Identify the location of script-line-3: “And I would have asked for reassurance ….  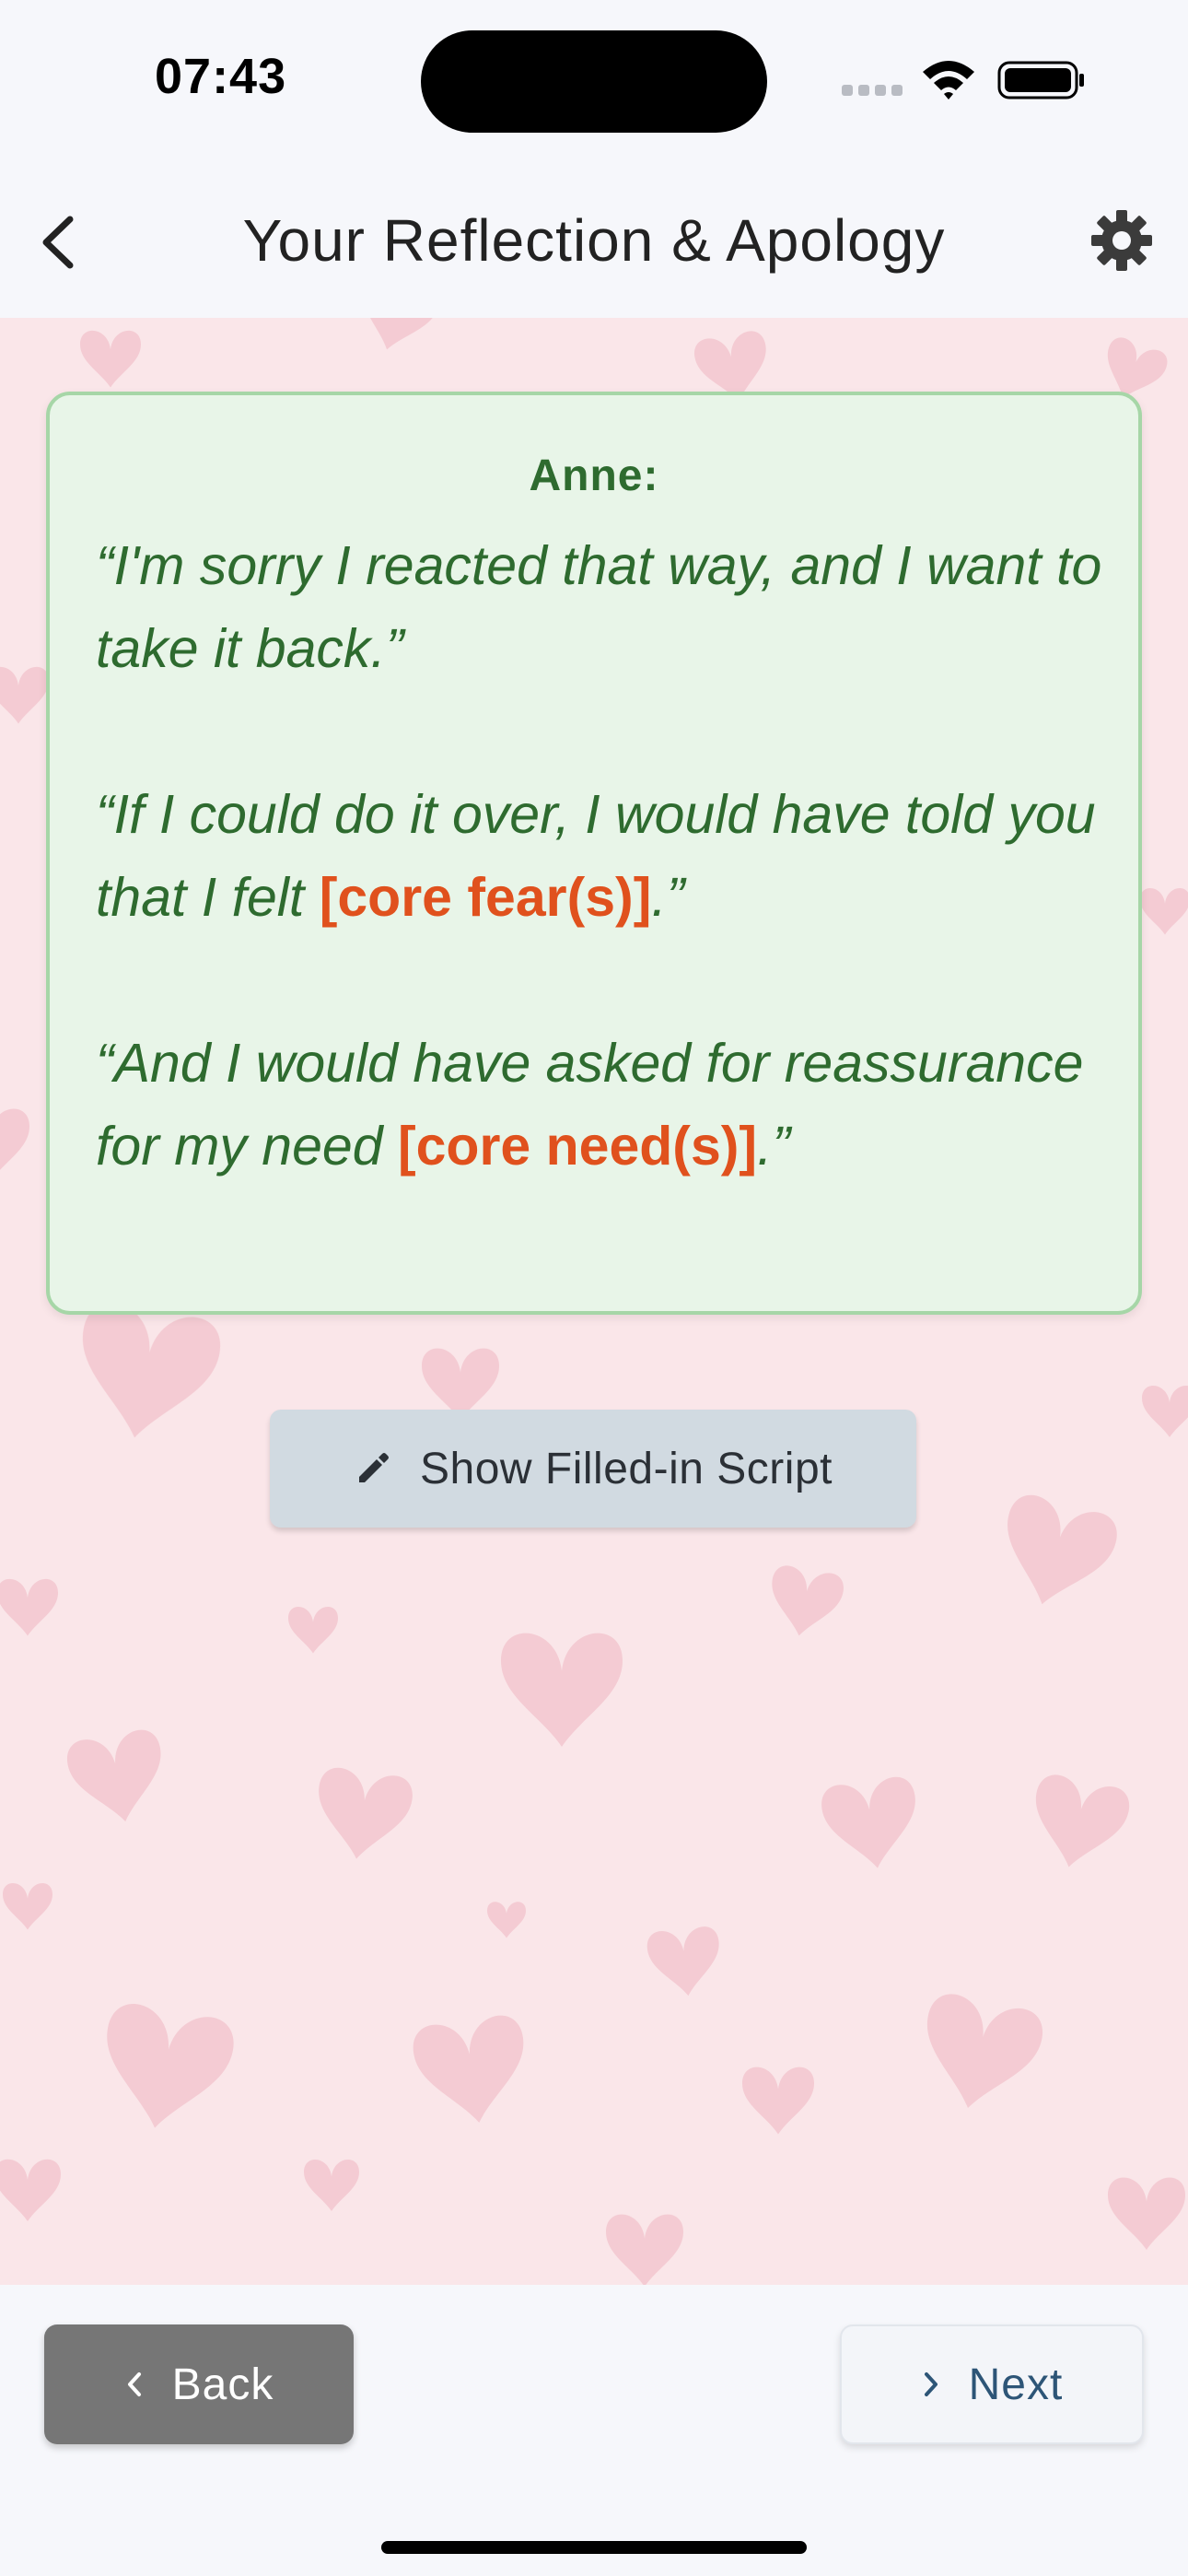
(602, 1105).